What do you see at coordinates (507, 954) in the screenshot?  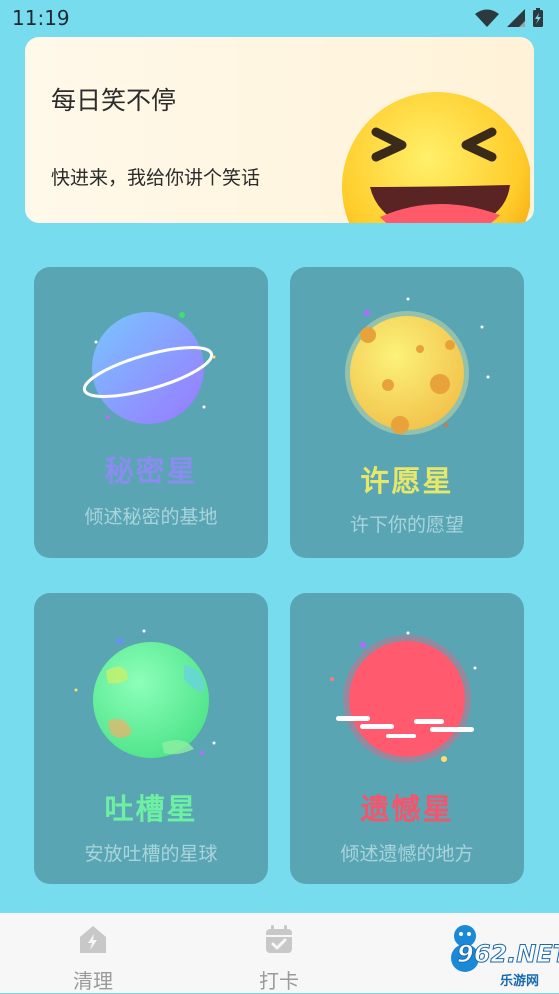 I see `watermark-brand: 962.NET` at bounding box center [507, 954].